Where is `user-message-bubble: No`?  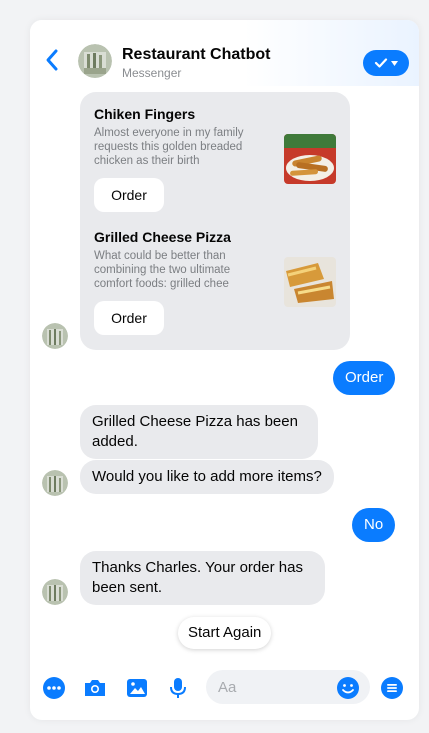 user-message-bubble: No is located at coordinates (374, 525).